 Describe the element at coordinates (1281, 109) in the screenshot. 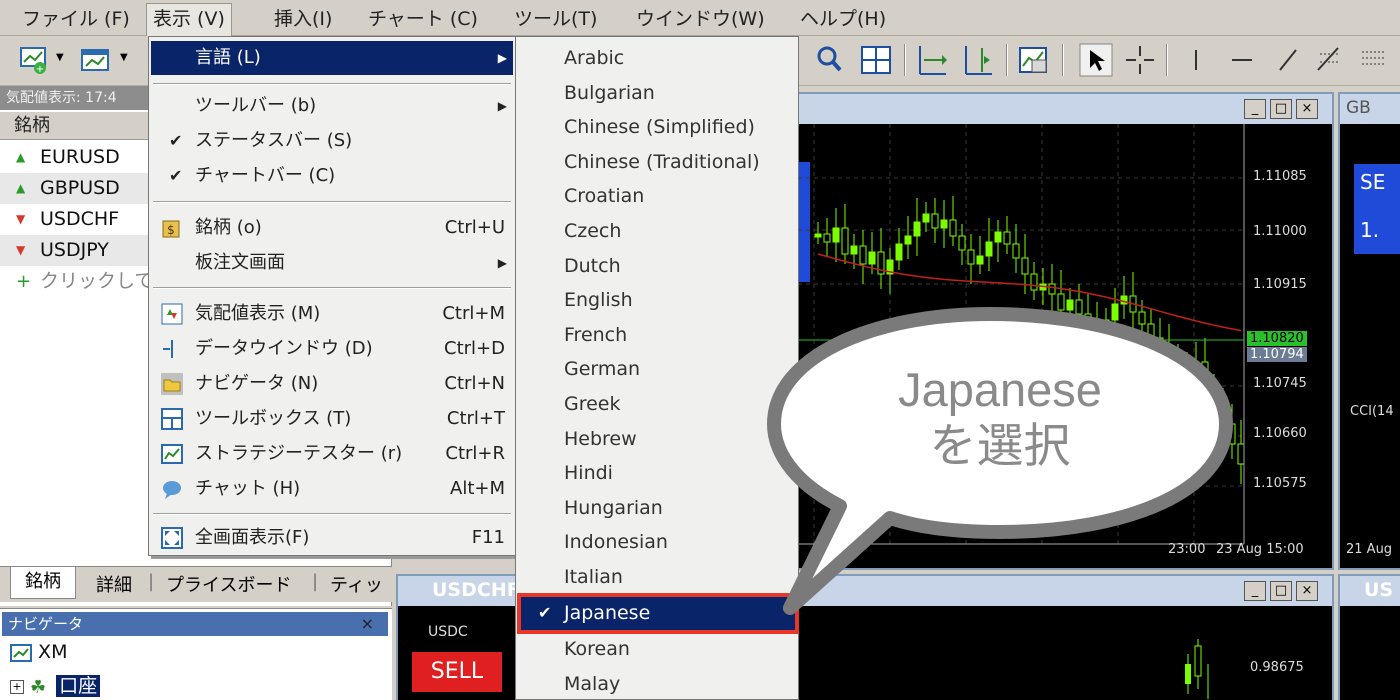

I see `maximize-icon: □` at that location.